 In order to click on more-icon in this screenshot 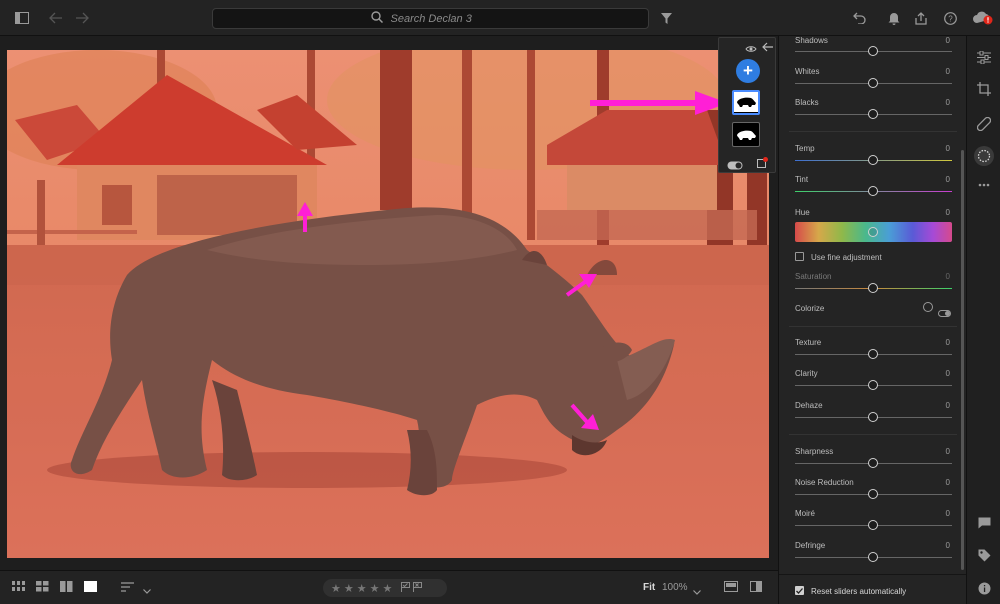, I will do `click(984, 185)`.